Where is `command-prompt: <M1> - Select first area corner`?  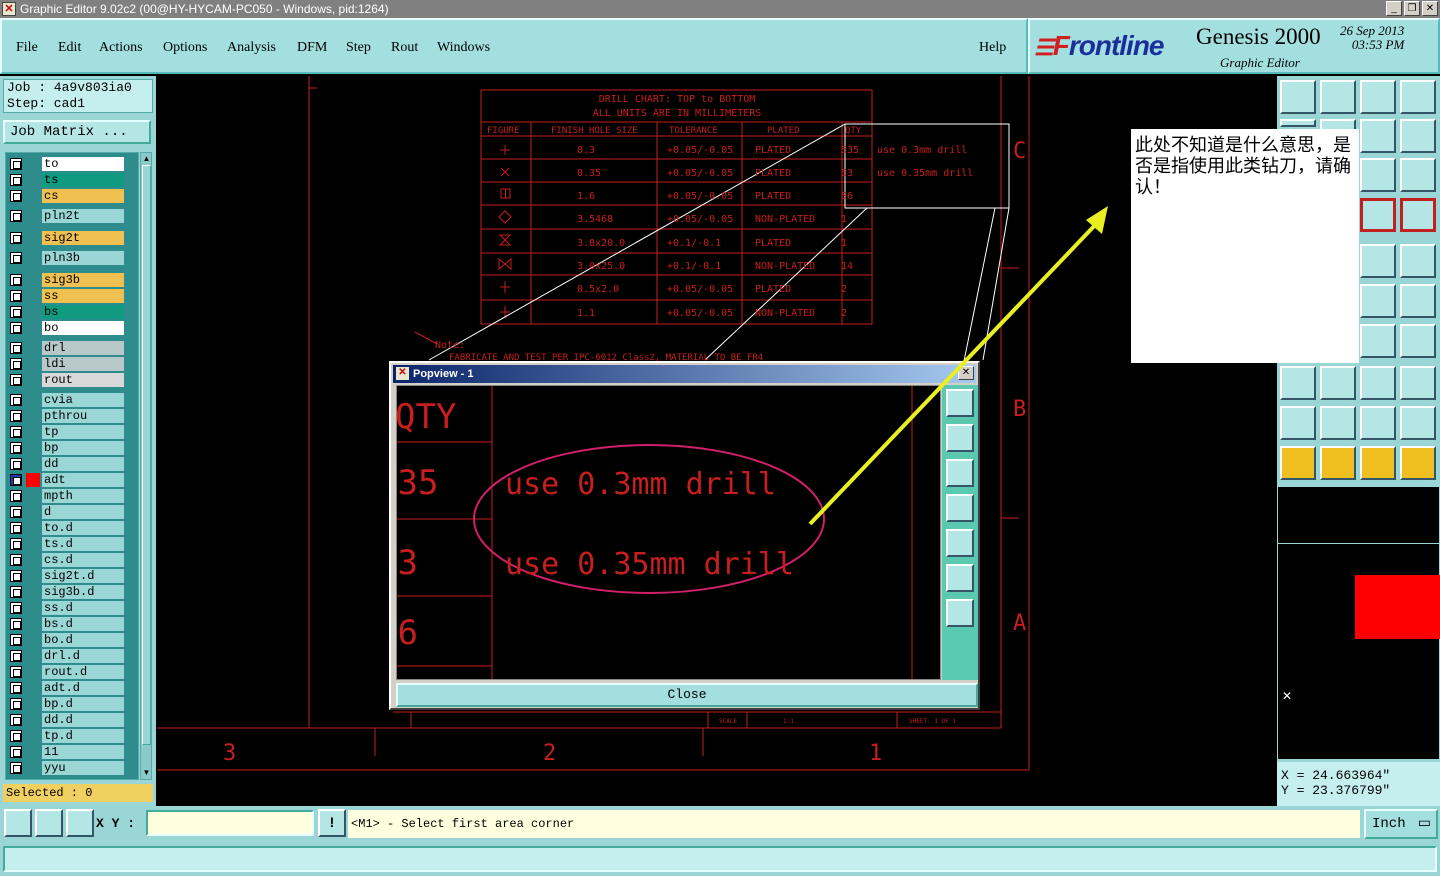 command-prompt: <M1> - Select first area corner is located at coordinates (854, 824).